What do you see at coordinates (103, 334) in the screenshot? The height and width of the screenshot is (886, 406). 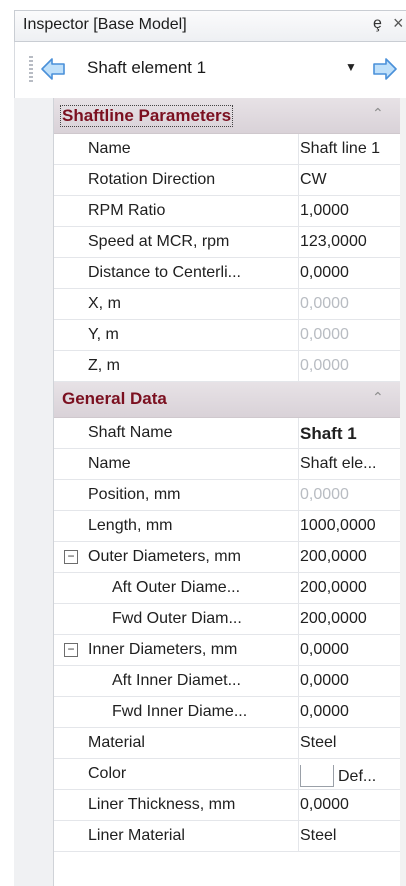 I see `property-name: Y, m` at bounding box center [103, 334].